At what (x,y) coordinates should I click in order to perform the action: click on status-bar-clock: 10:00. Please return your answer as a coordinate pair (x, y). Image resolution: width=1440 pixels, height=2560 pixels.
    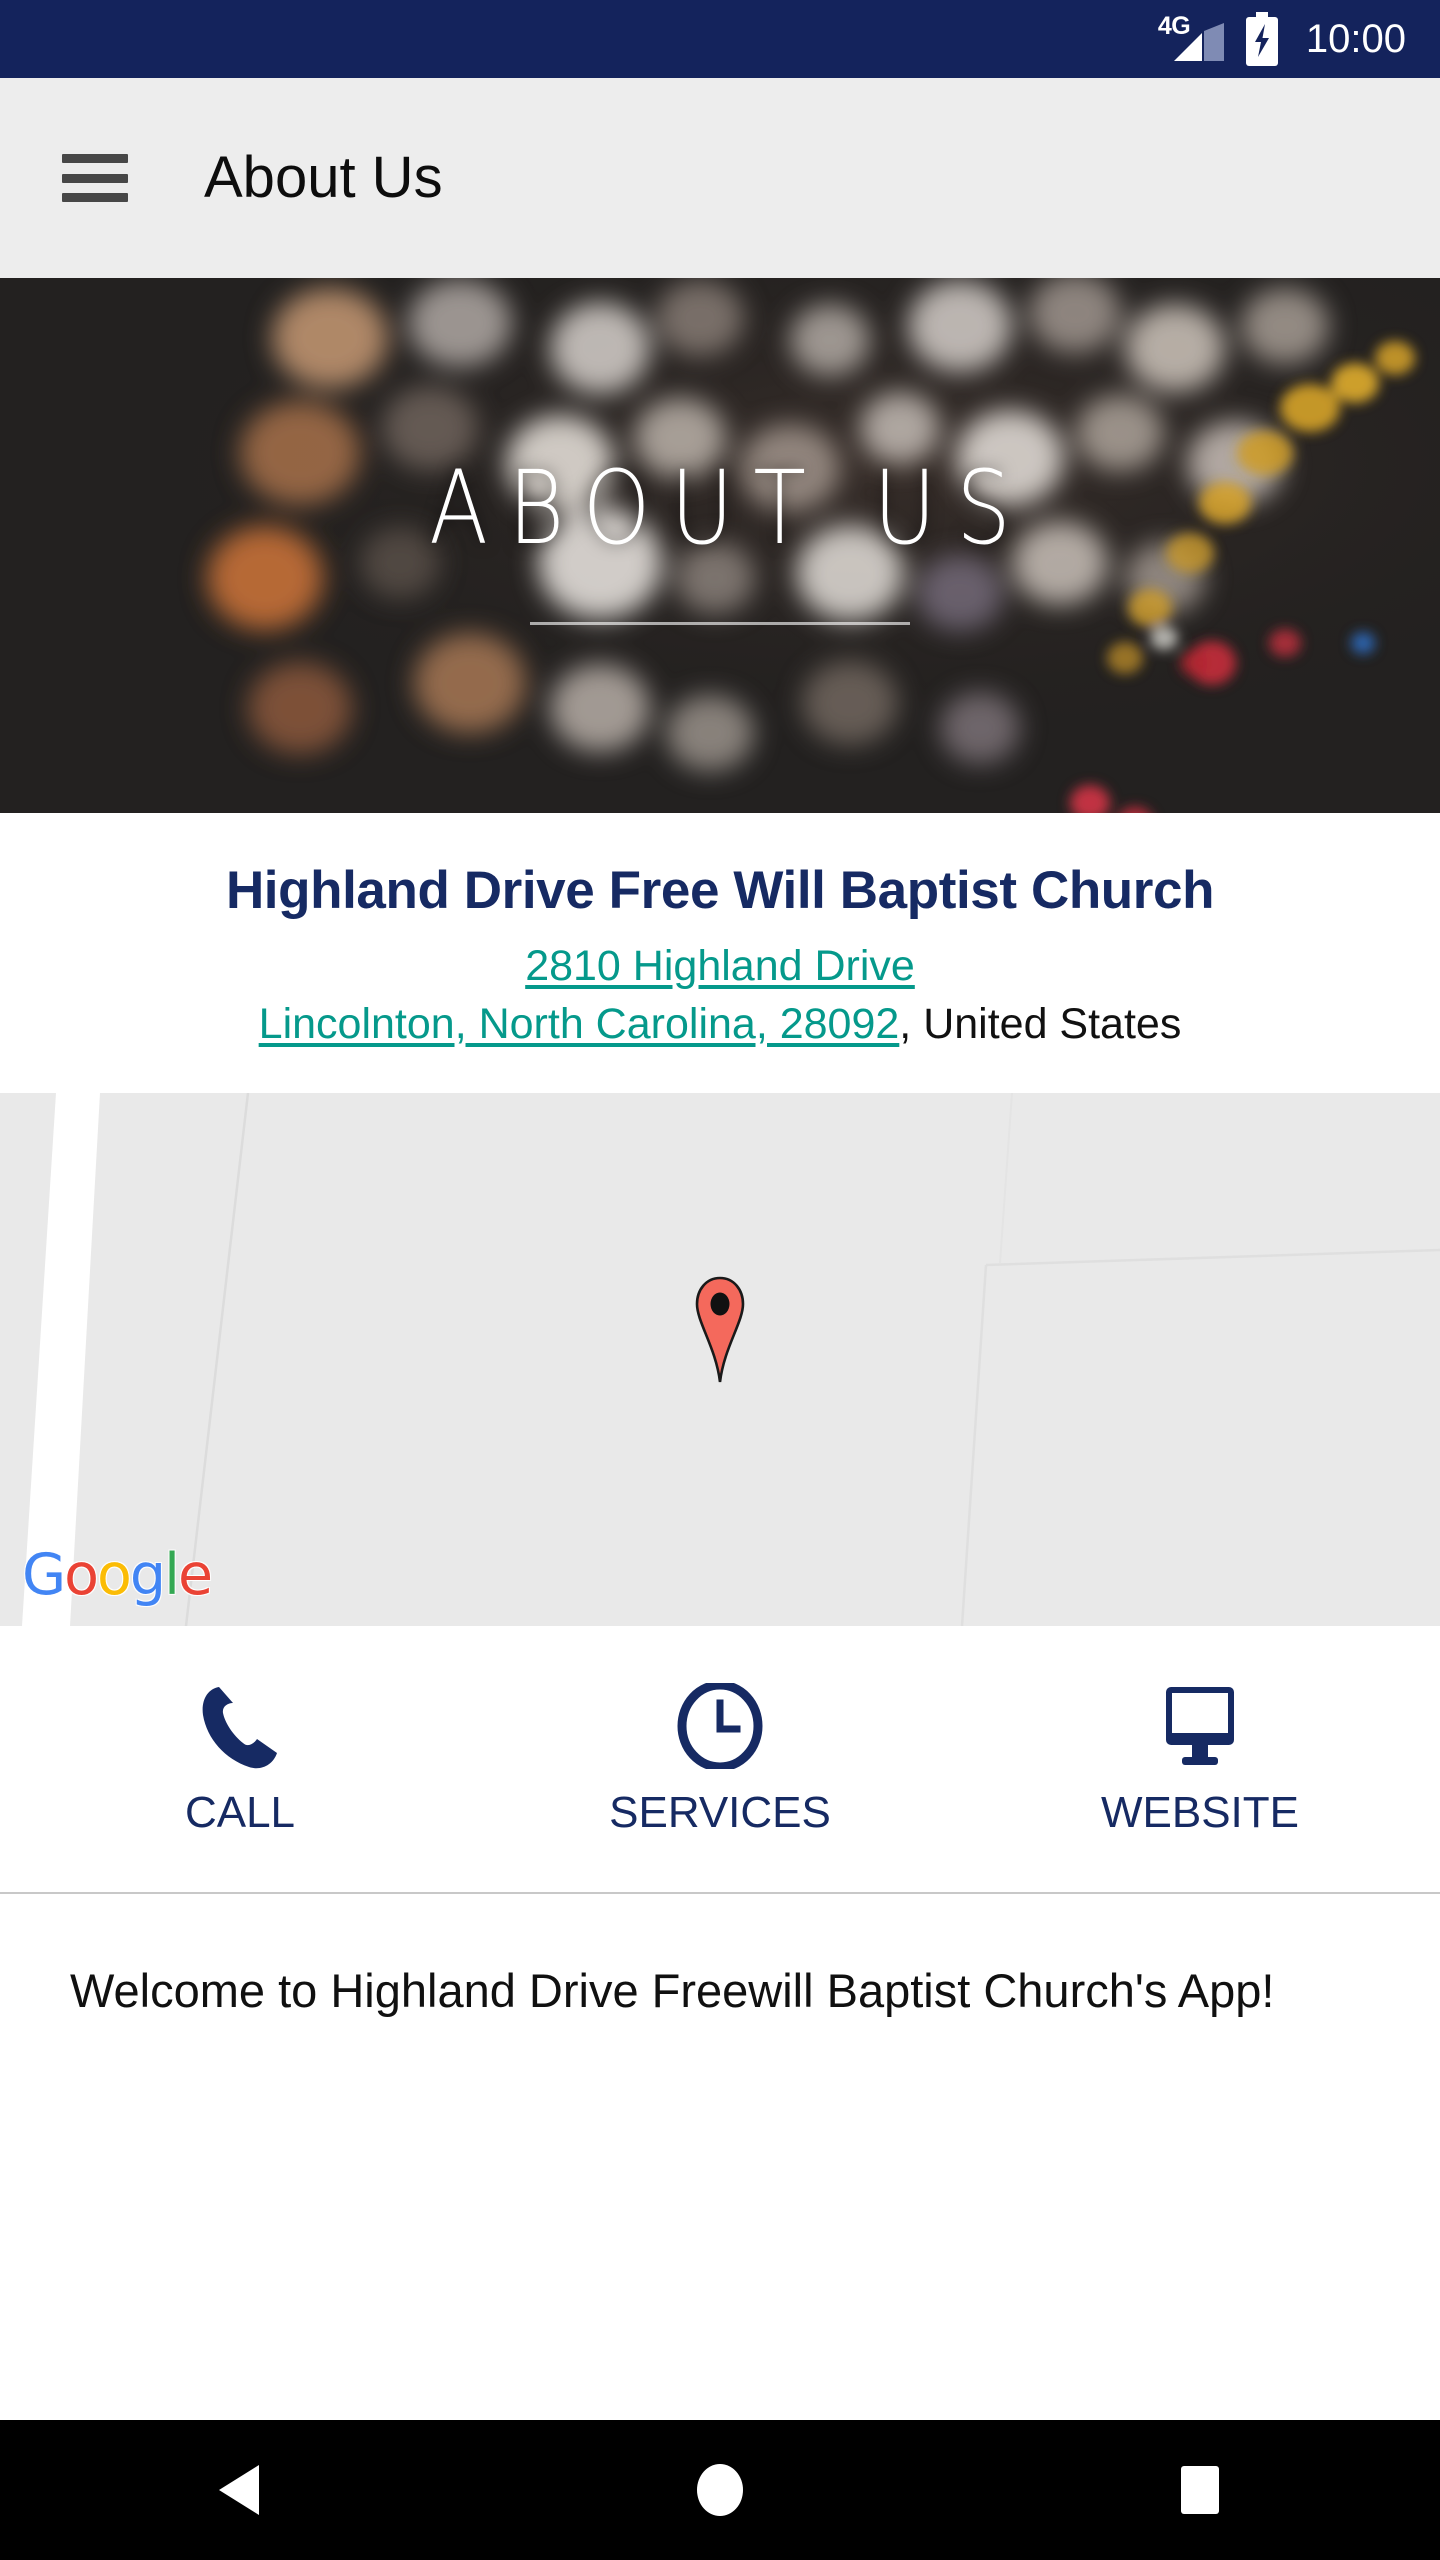
    Looking at the image, I should click on (1355, 39).